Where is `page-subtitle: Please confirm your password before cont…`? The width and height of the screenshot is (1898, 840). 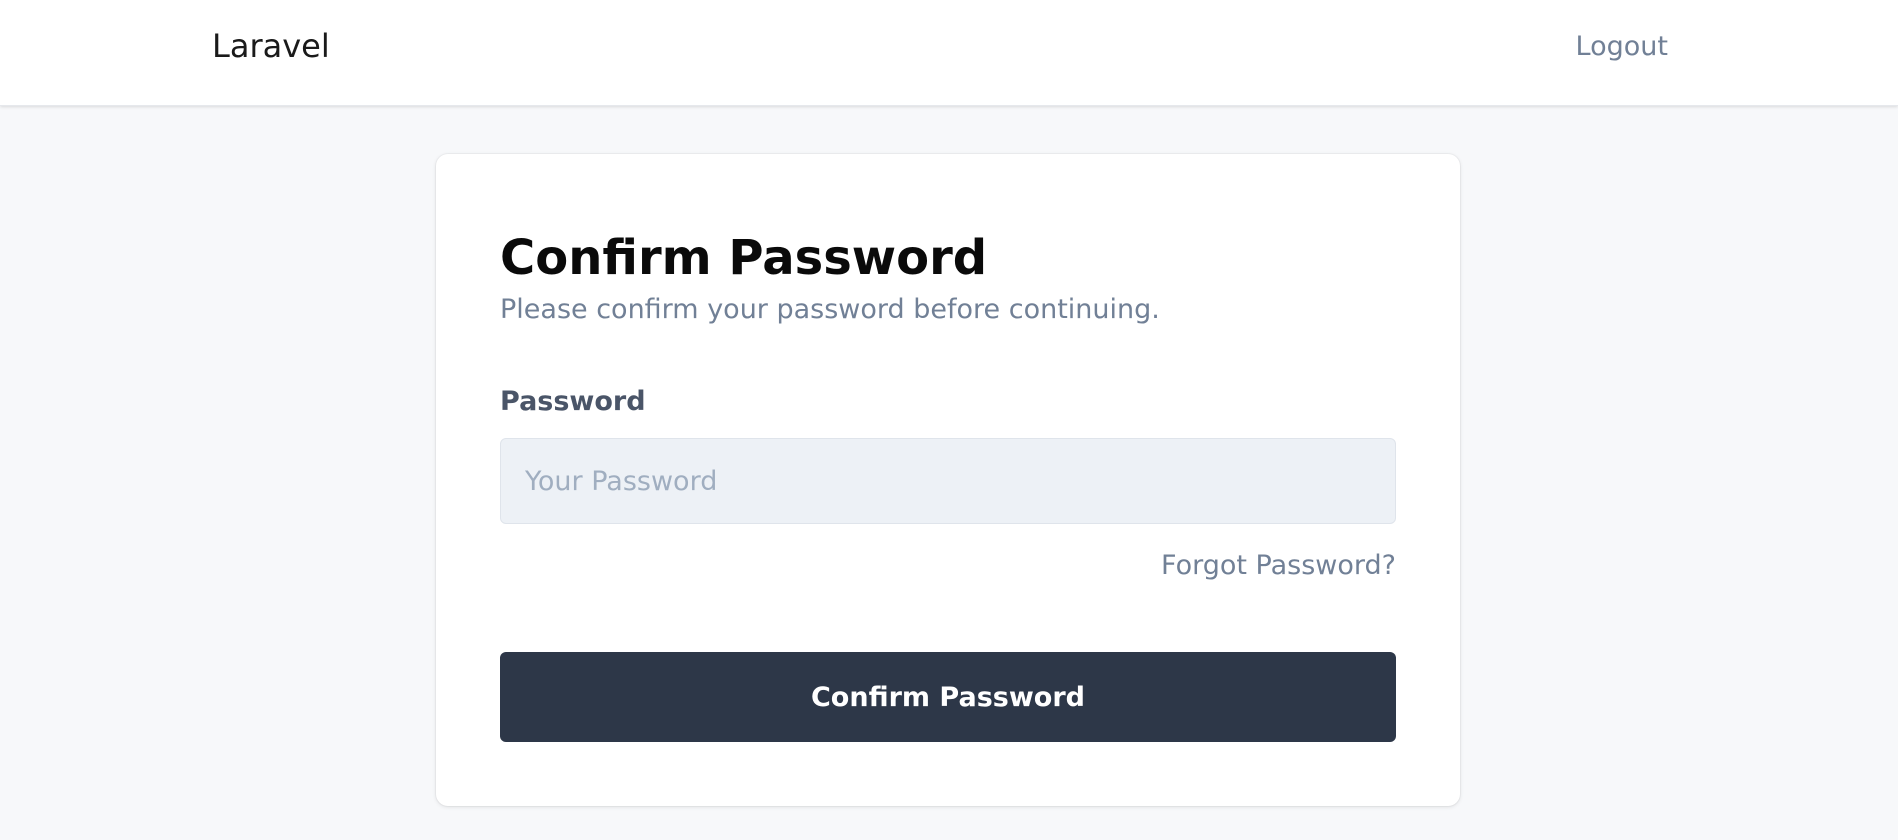 page-subtitle: Please confirm your password before cont… is located at coordinates (830, 309).